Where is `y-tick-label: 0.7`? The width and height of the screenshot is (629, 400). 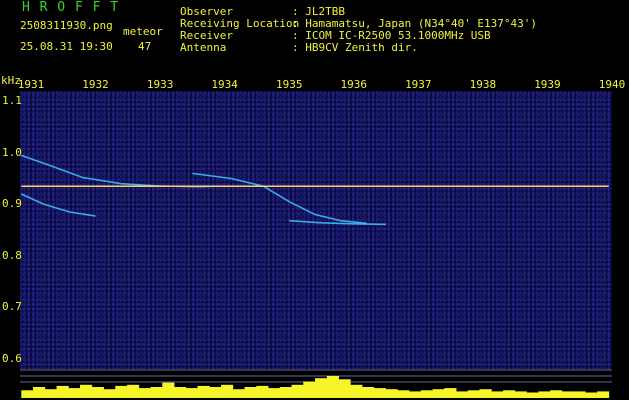 y-tick-label: 0.7 is located at coordinates (12, 307).